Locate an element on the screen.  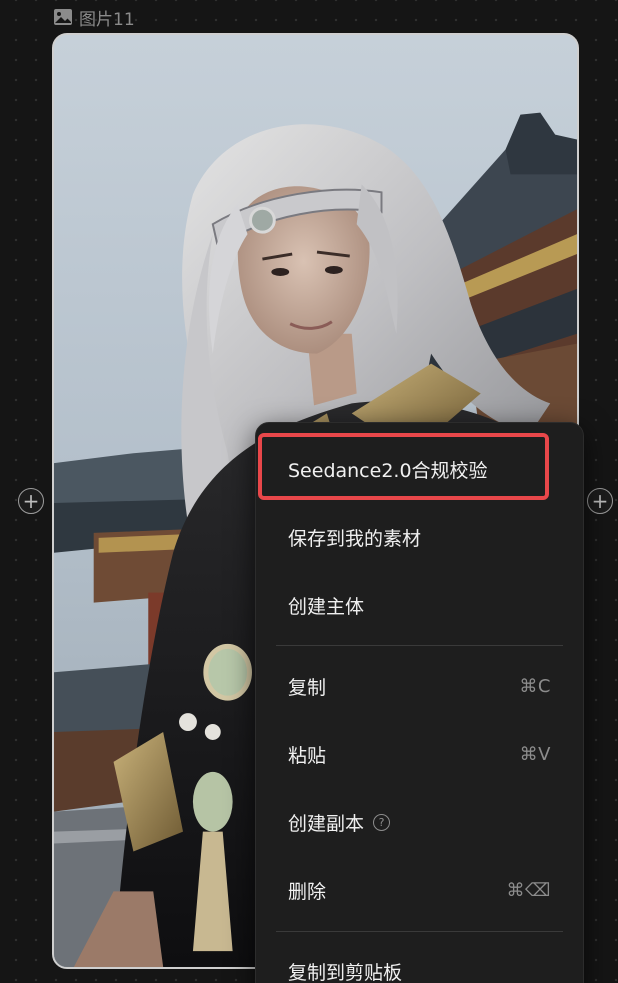
node-header: 图片11 is located at coordinates (94, 17).